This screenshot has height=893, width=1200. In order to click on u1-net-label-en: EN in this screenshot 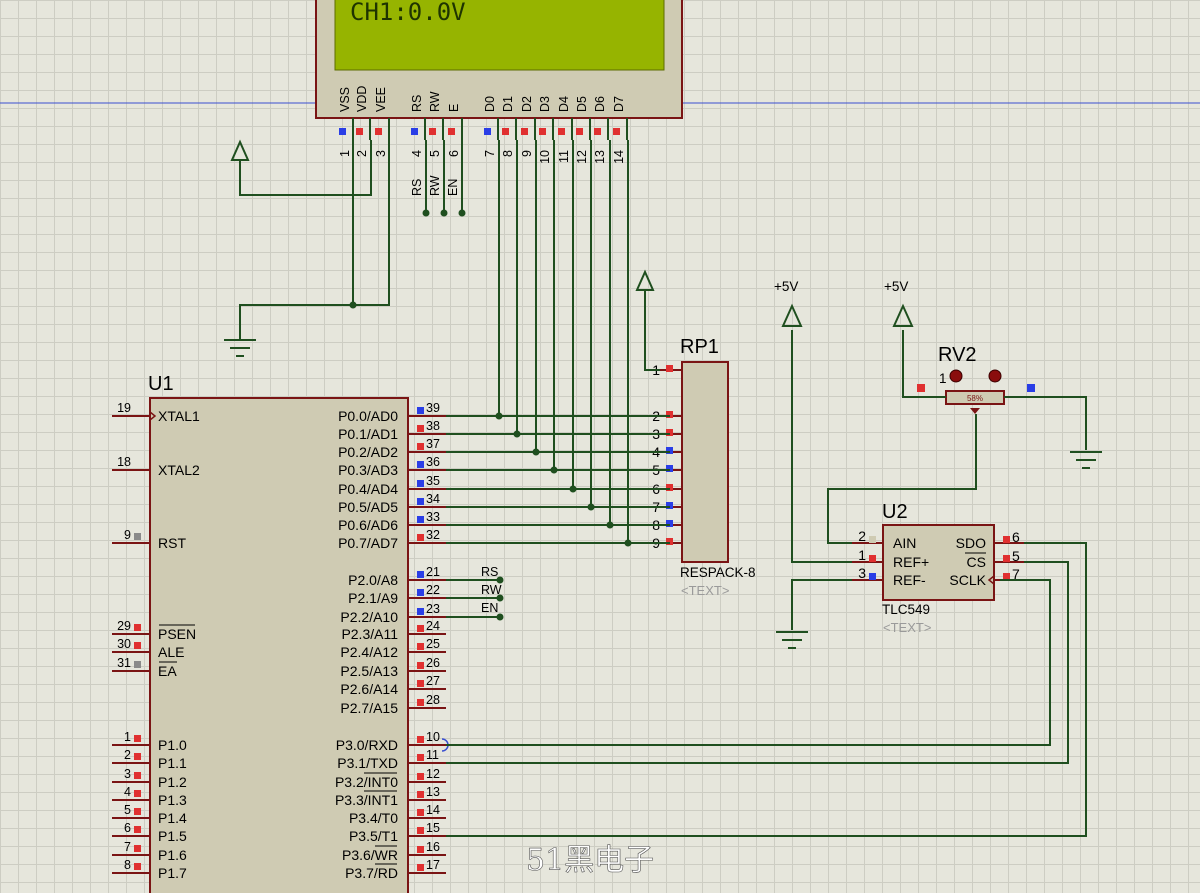, I will do `click(489, 608)`.